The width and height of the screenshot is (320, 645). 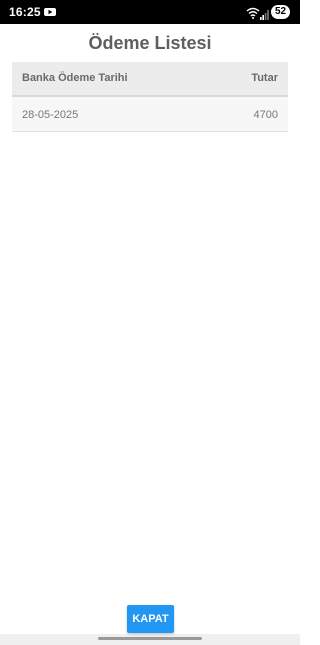 What do you see at coordinates (150, 12) in the screenshot?
I see `status-bar: 16:25 52` at bounding box center [150, 12].